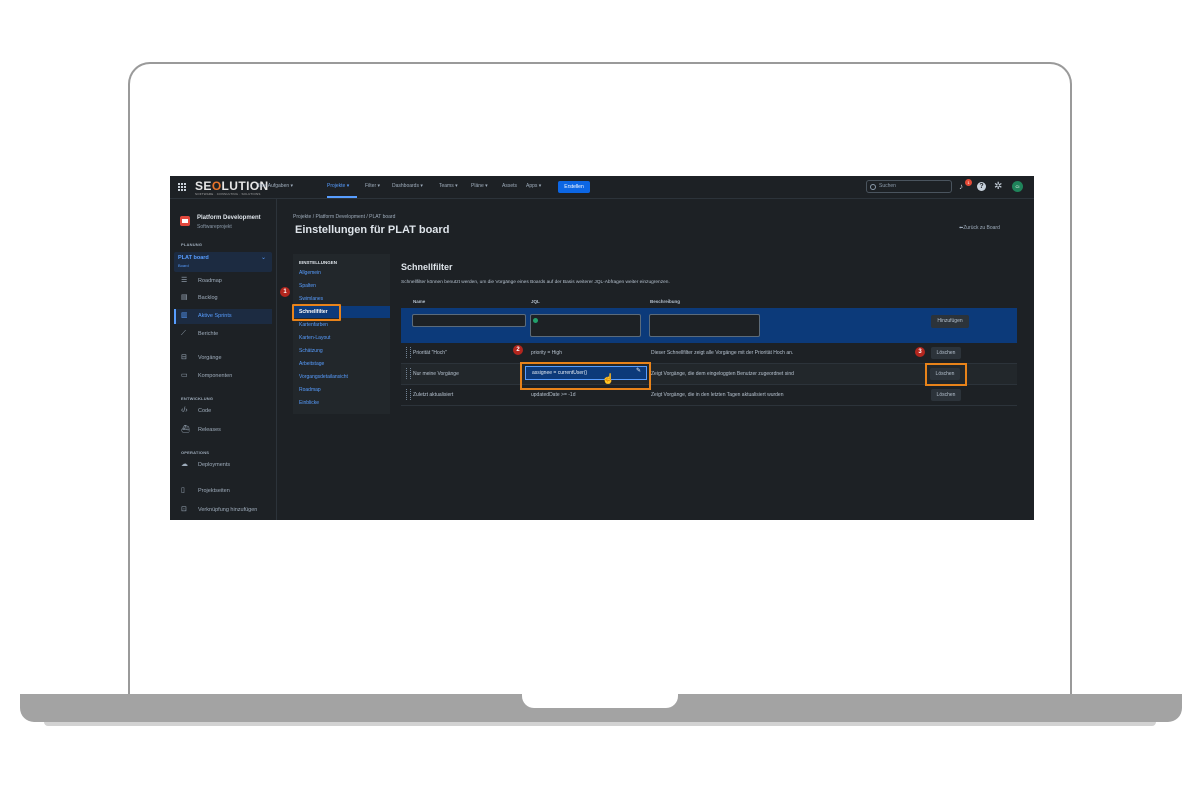  I want to click on schnellfilter-title: Schnellfilter, so click(427, 267).